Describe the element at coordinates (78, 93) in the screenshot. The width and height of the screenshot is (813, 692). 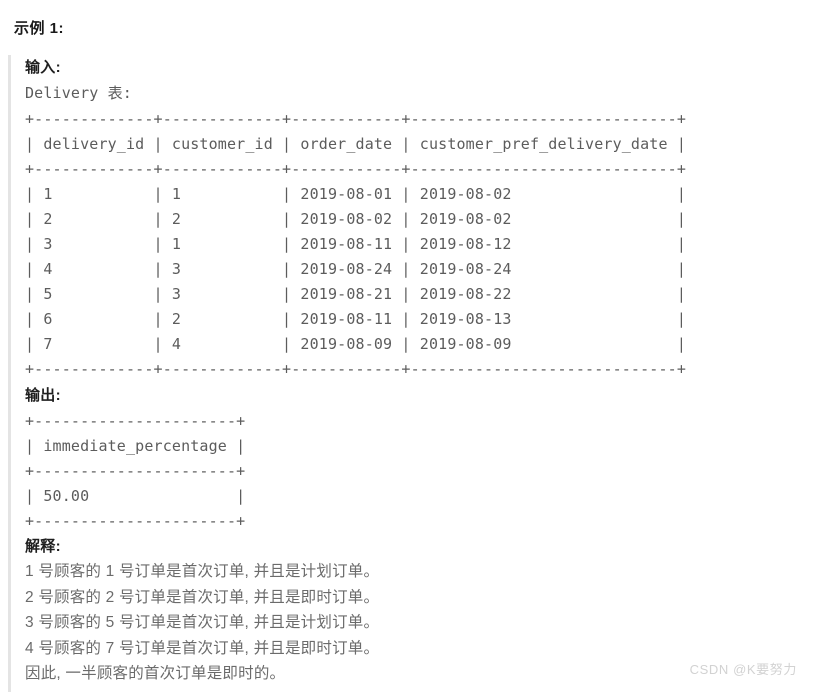
I see `delivery-table-name: Delivery 表:` at that location.